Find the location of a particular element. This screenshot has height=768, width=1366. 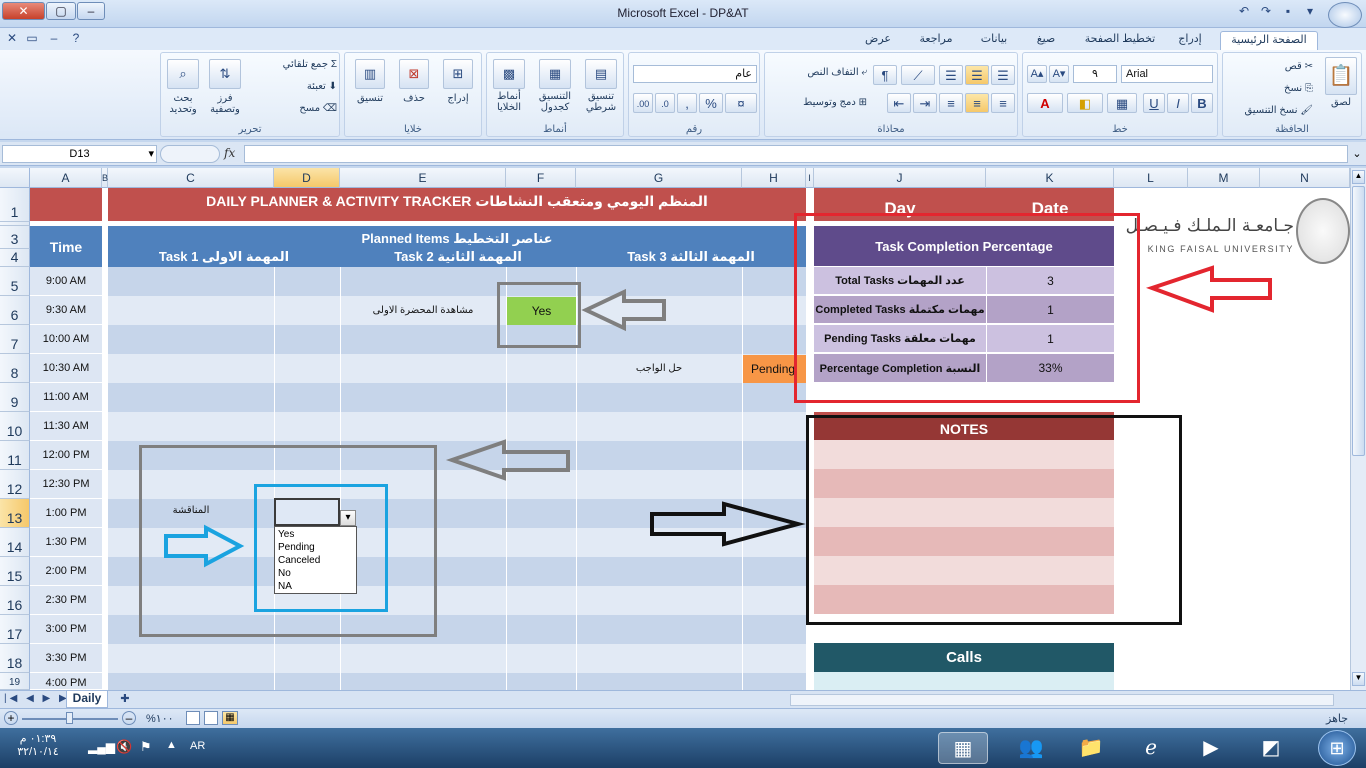

show-hidden-icons: ▲ is located at coordinates (171, 745).